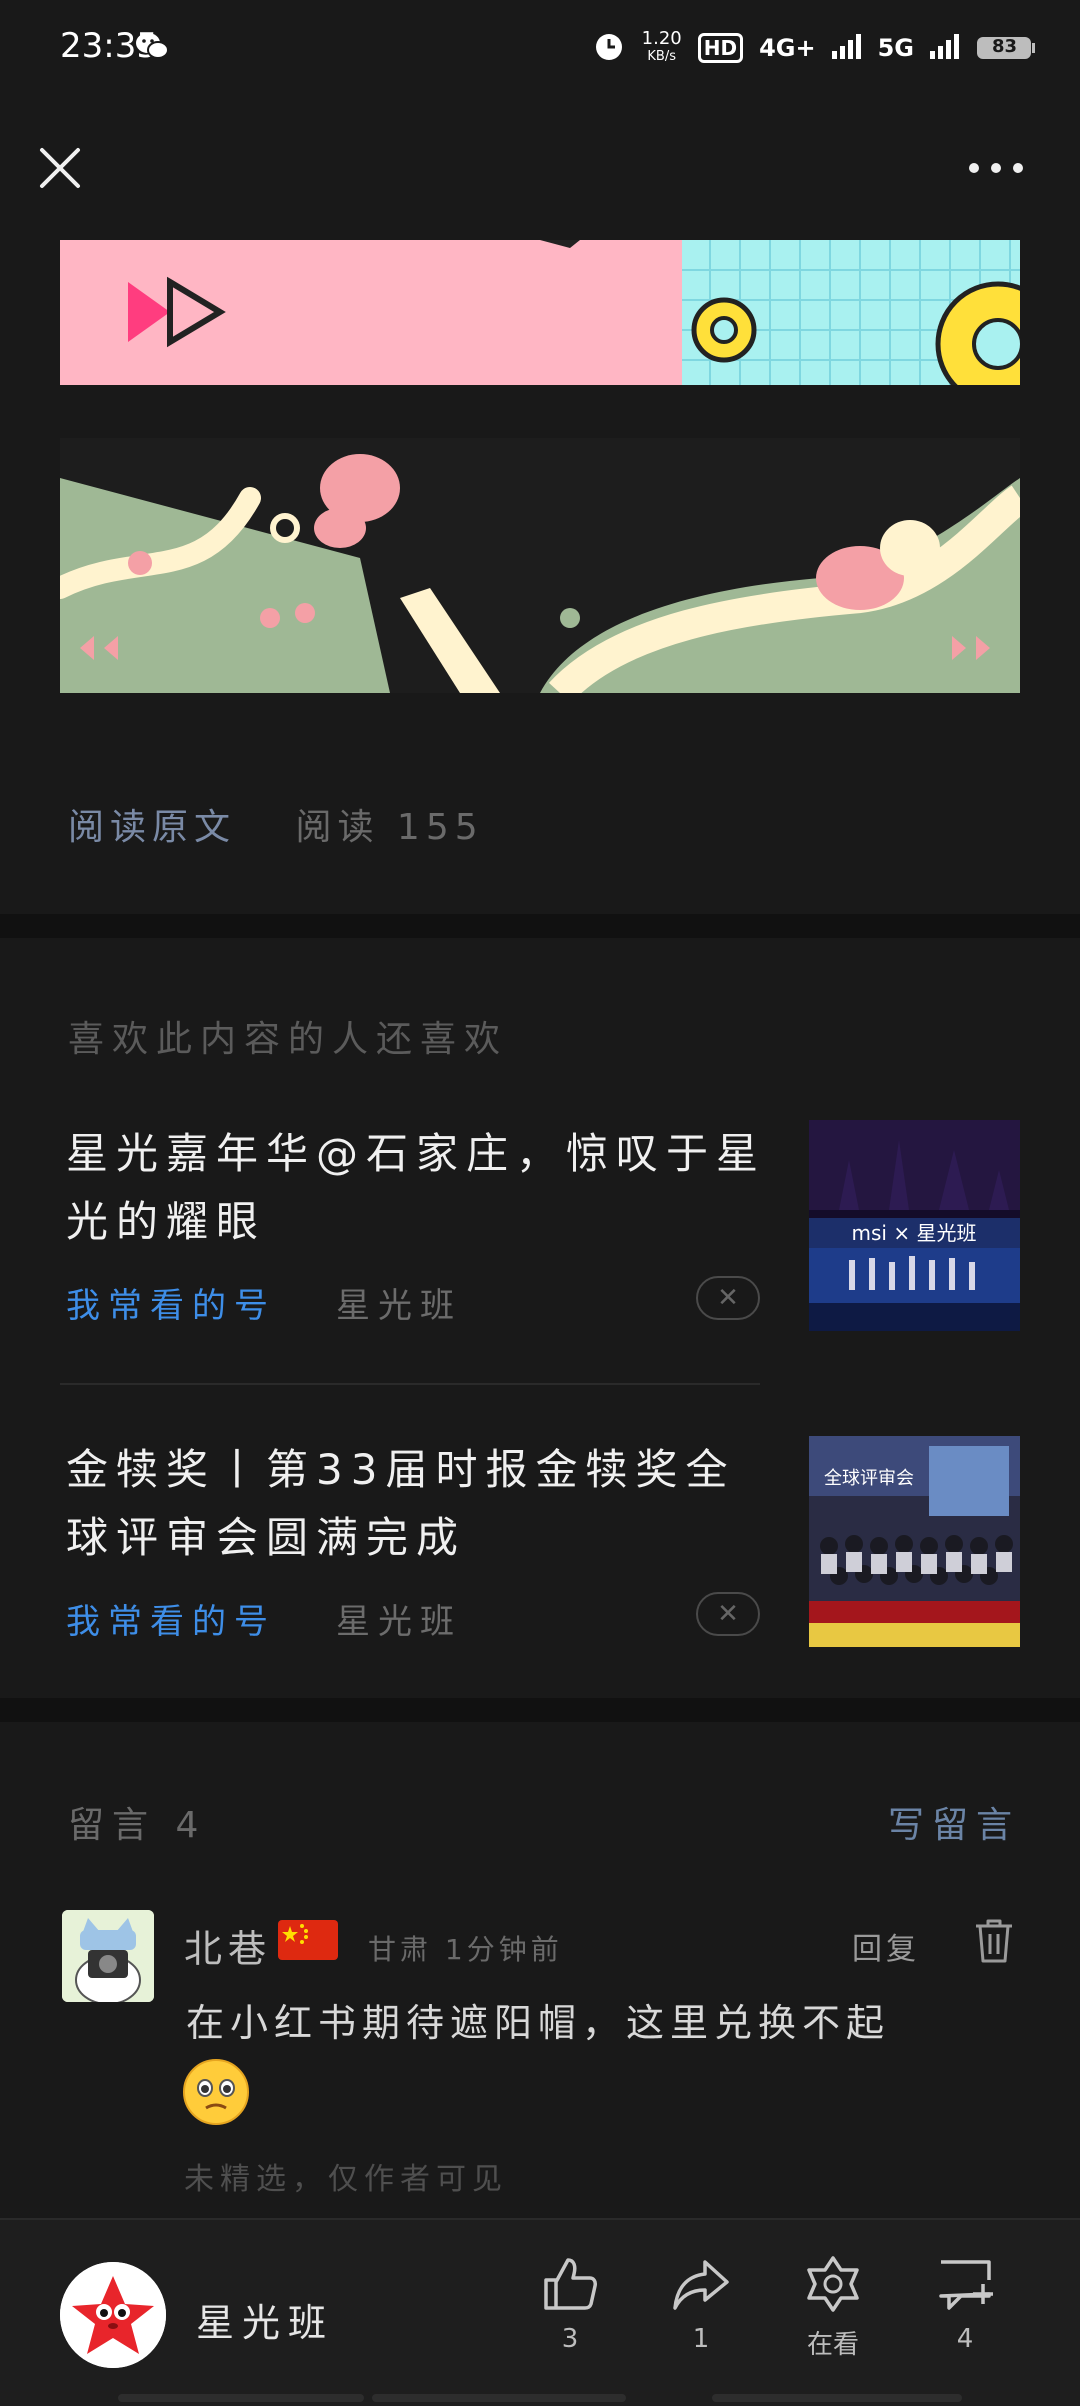 The image size is (1080, 2406). I want to click on comment-add-icon, so click(966, 2285).